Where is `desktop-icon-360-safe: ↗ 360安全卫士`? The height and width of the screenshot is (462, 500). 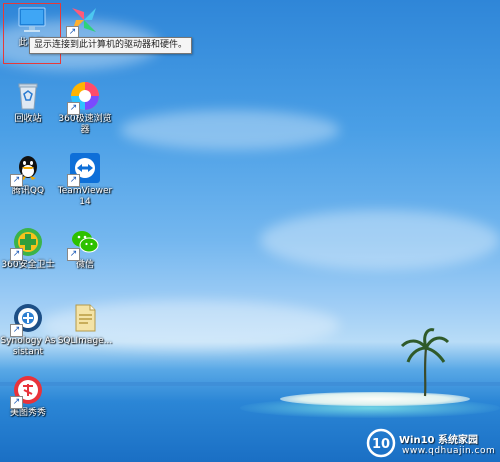 desktop-icon-360-safe: ↗ 360安全卫士 is located at coordinates (28, 248).